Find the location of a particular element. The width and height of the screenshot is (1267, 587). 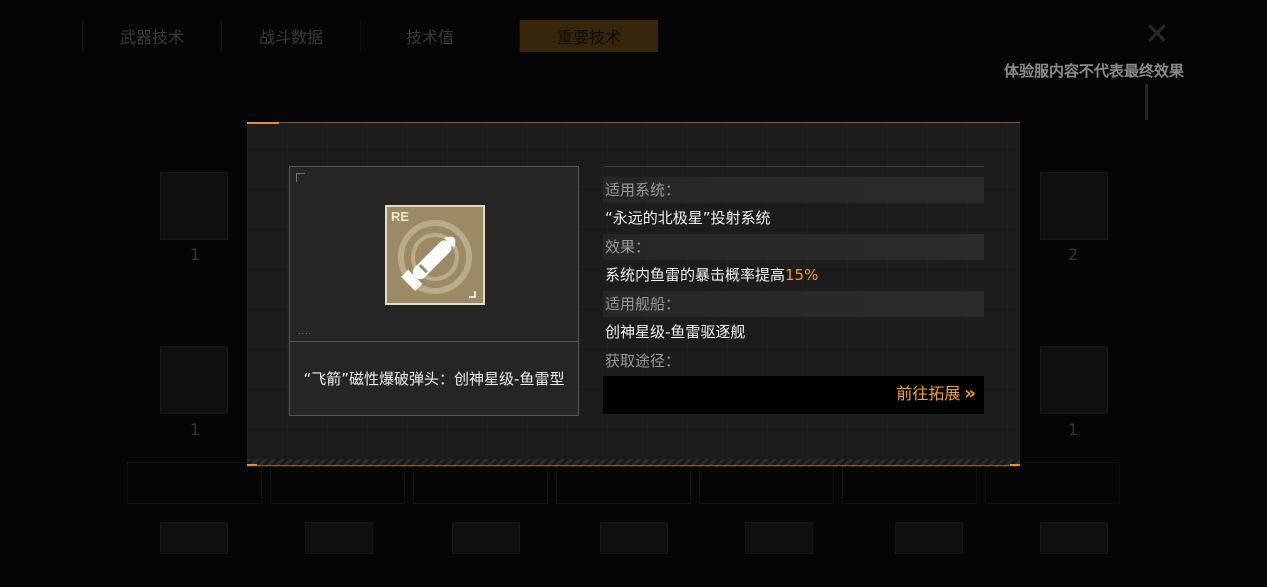

item-image-area: .... RE is located at coordinates (434, 254).